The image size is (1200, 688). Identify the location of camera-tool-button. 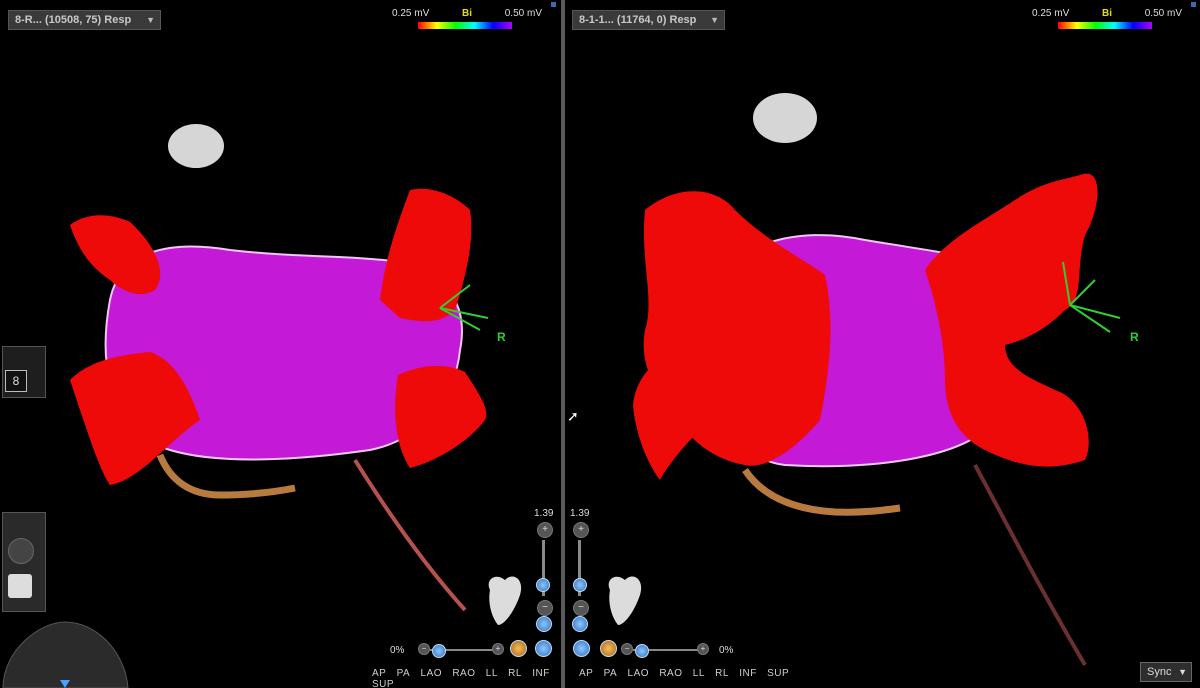
(21, 551).